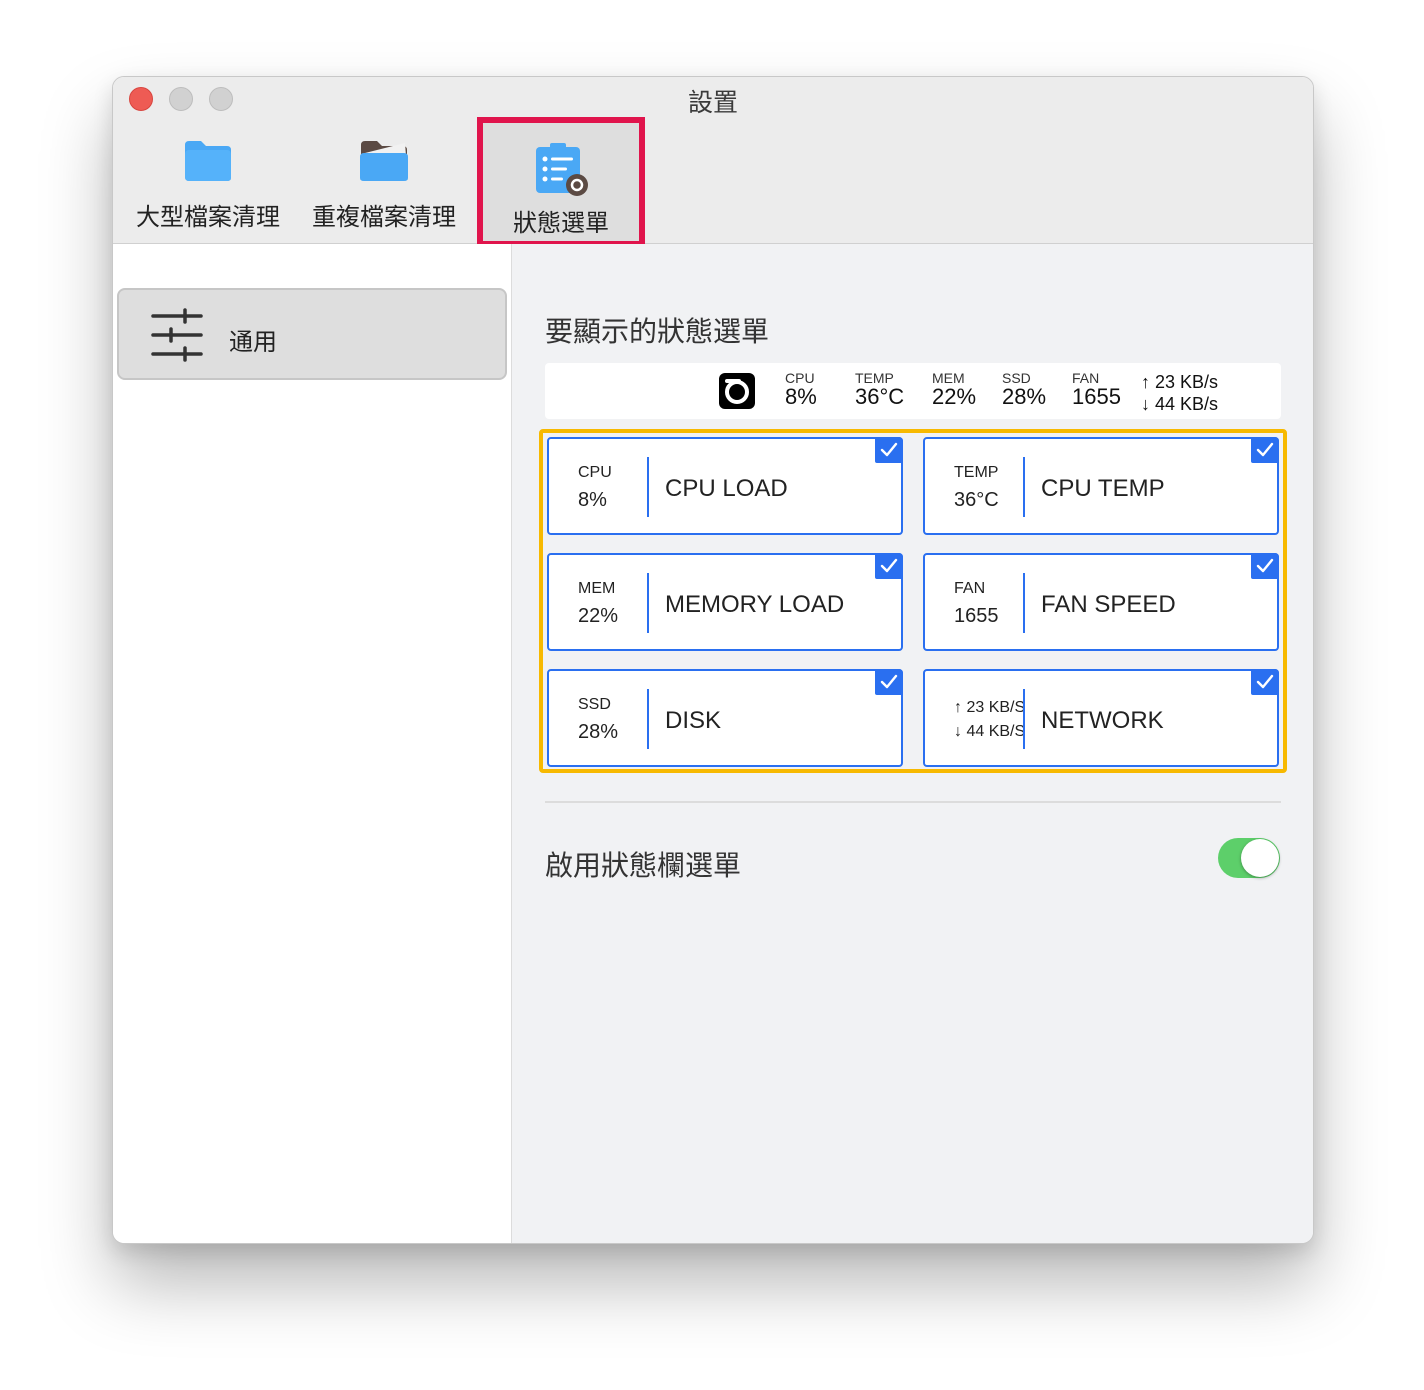  I want to click on preview-temp: TEMP 36°C, so click(880, 389).